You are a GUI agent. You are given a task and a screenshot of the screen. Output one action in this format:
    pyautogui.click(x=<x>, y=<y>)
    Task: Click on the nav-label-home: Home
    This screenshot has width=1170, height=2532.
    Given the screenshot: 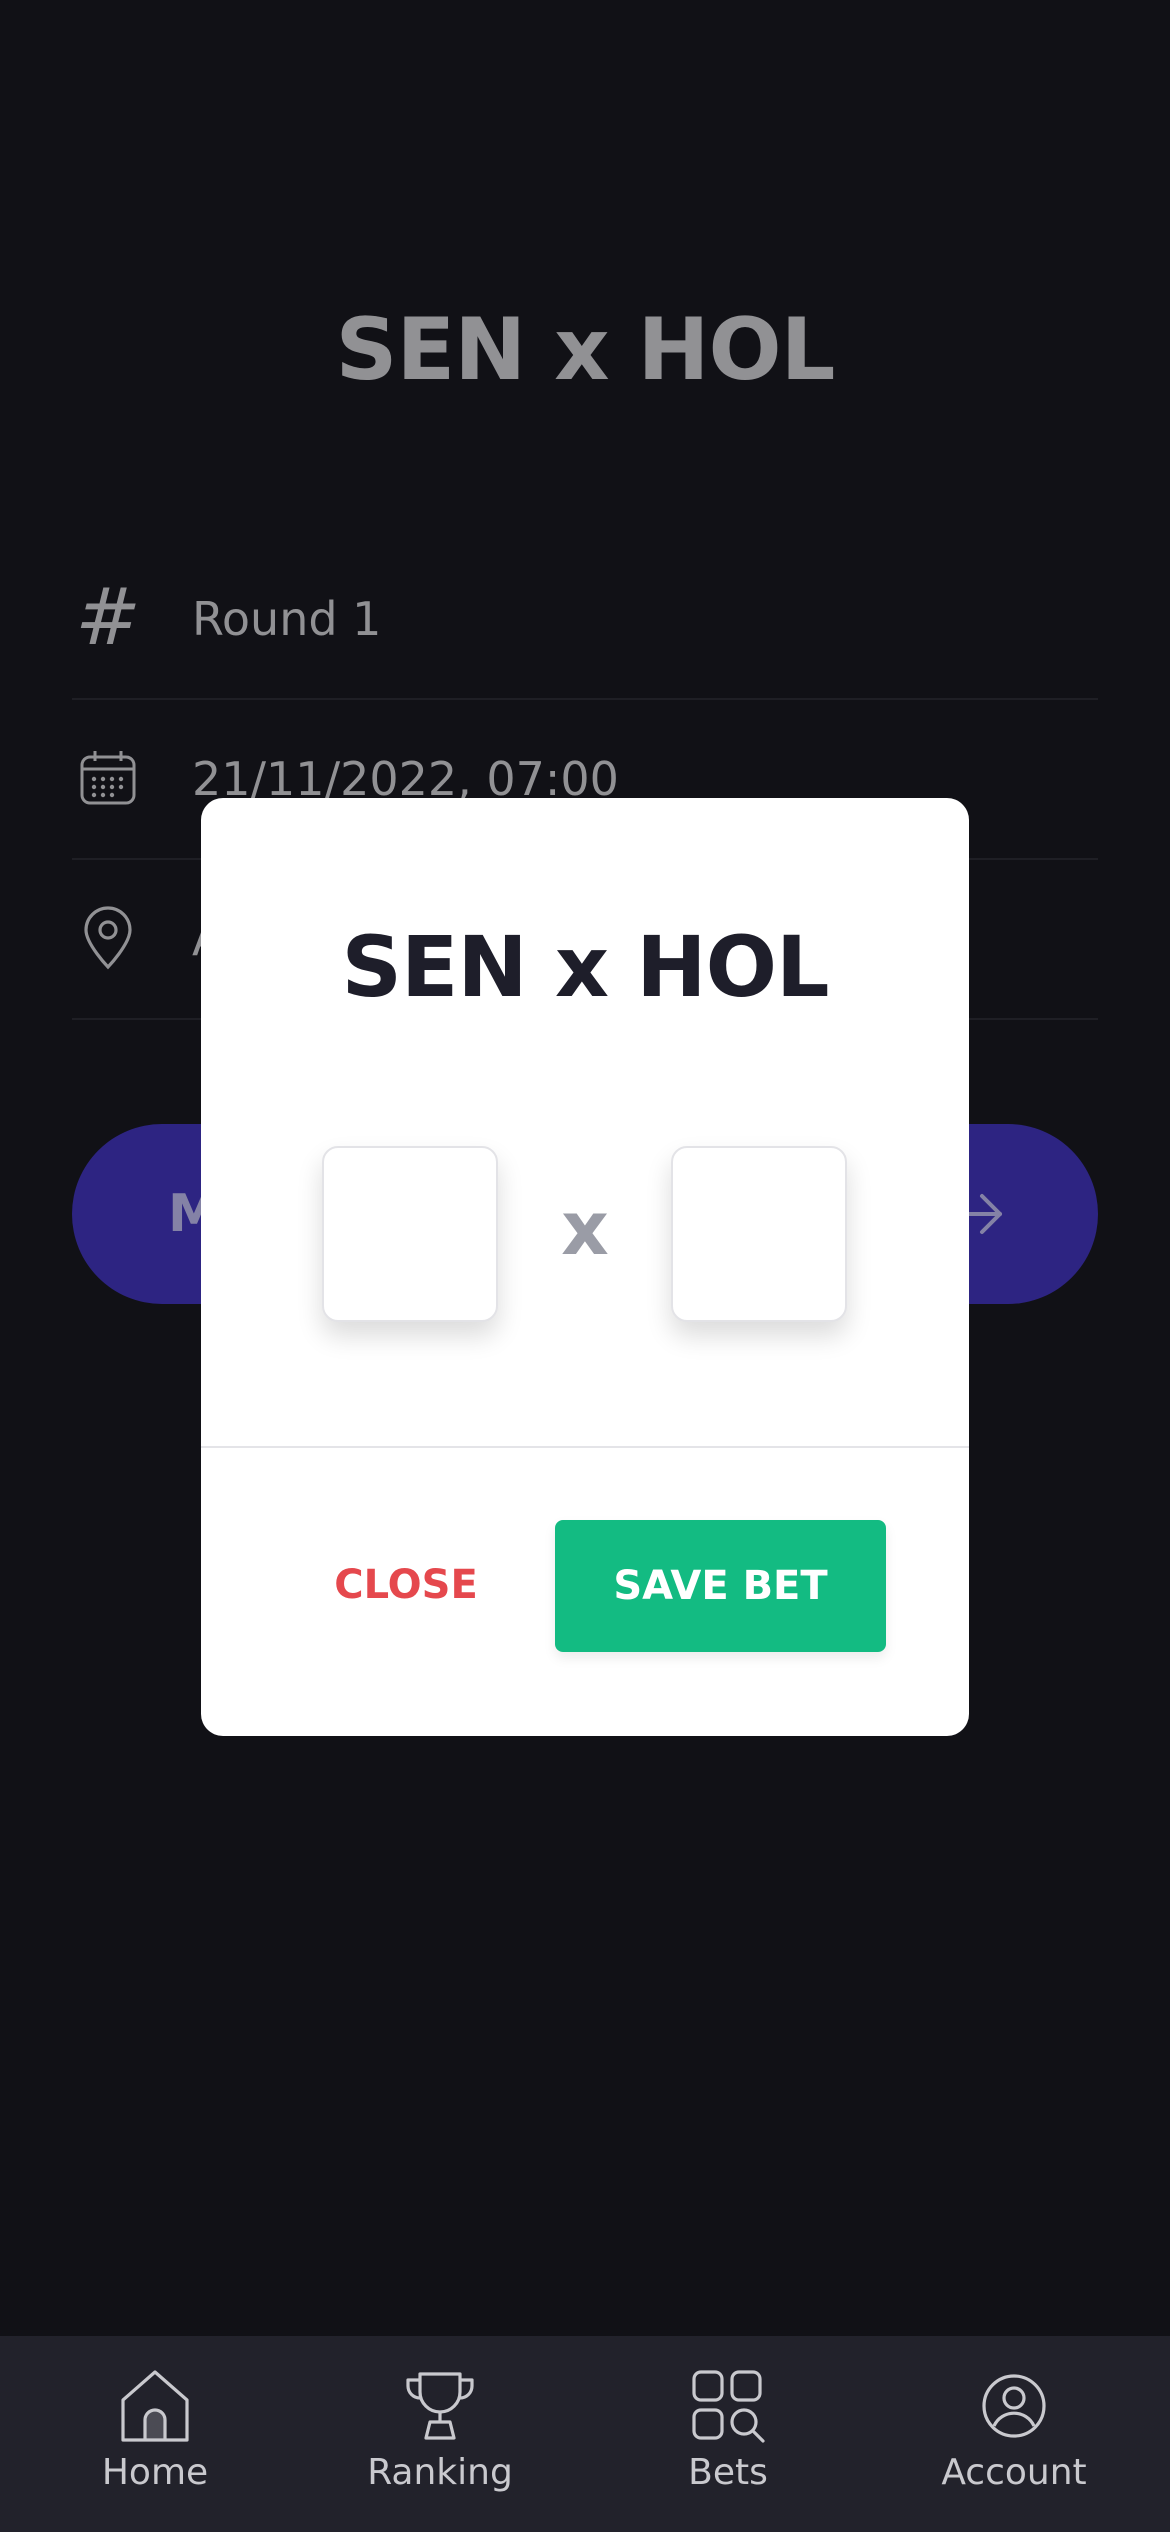 What is the action you would take?
    pyautogui.click(x=155, y=2472)
    